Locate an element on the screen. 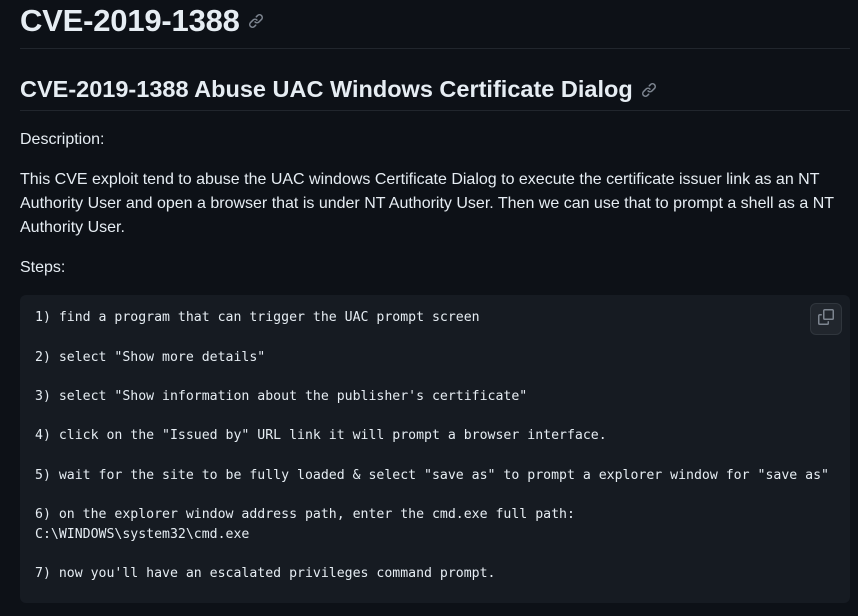 This screenshot has width=858, height=616. steps-label: Steps: is located at coordinates (43, 267).